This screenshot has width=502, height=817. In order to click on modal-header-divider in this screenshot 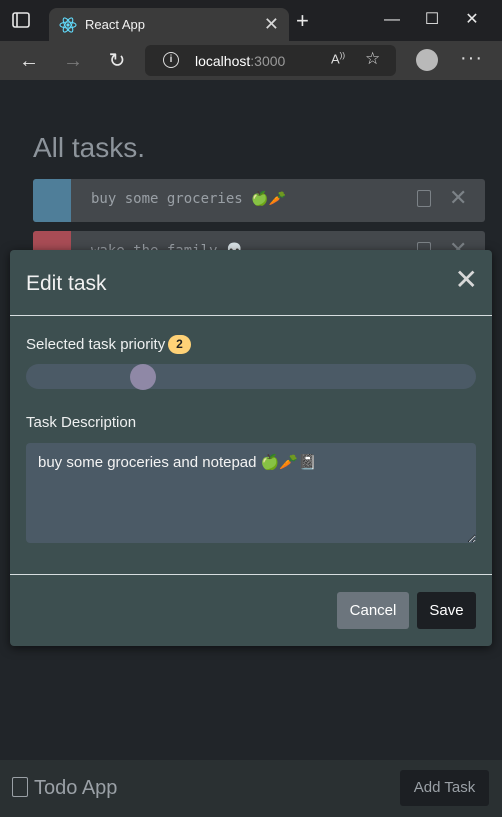, I will do `click(251, 315)`.